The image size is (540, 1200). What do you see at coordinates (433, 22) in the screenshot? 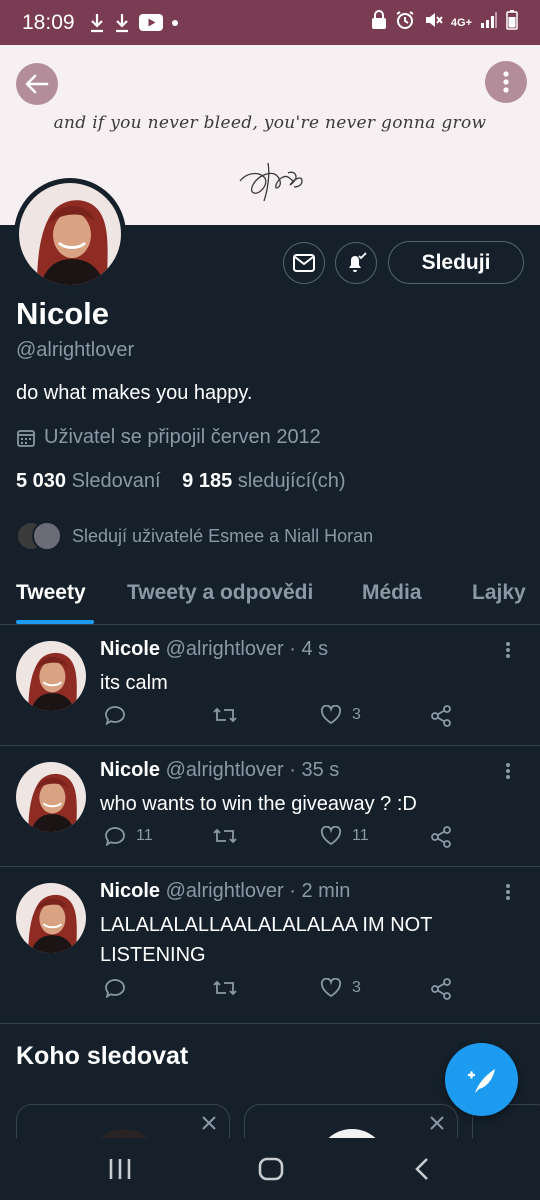
I see `mute-icon` at bounding box center [433, 22].